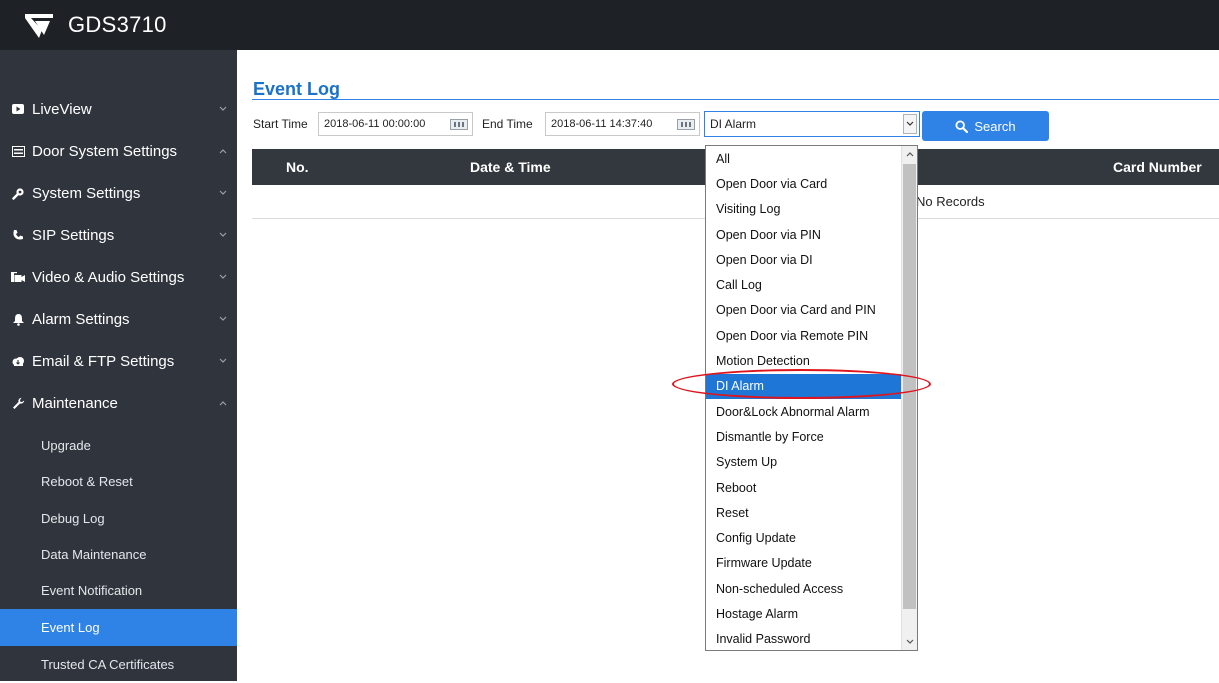 This screenshot has height=683, width=1219. What do you see at coordinates (804, 411) in the screenshot?
I see `dropdown-option: Door&Lock Abnormal Alarm` at bounding box center [804, 411].